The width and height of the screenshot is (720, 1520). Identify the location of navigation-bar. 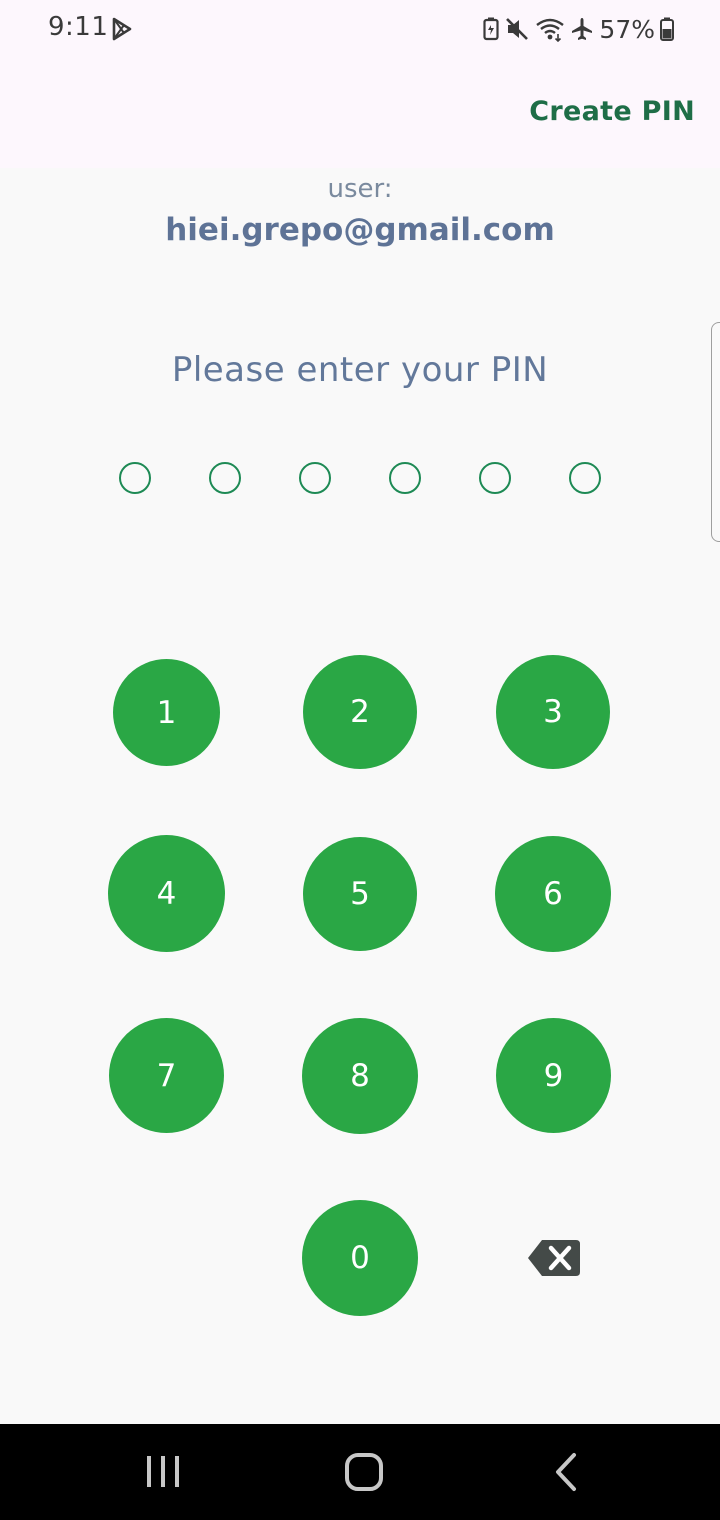
(360, 1472).